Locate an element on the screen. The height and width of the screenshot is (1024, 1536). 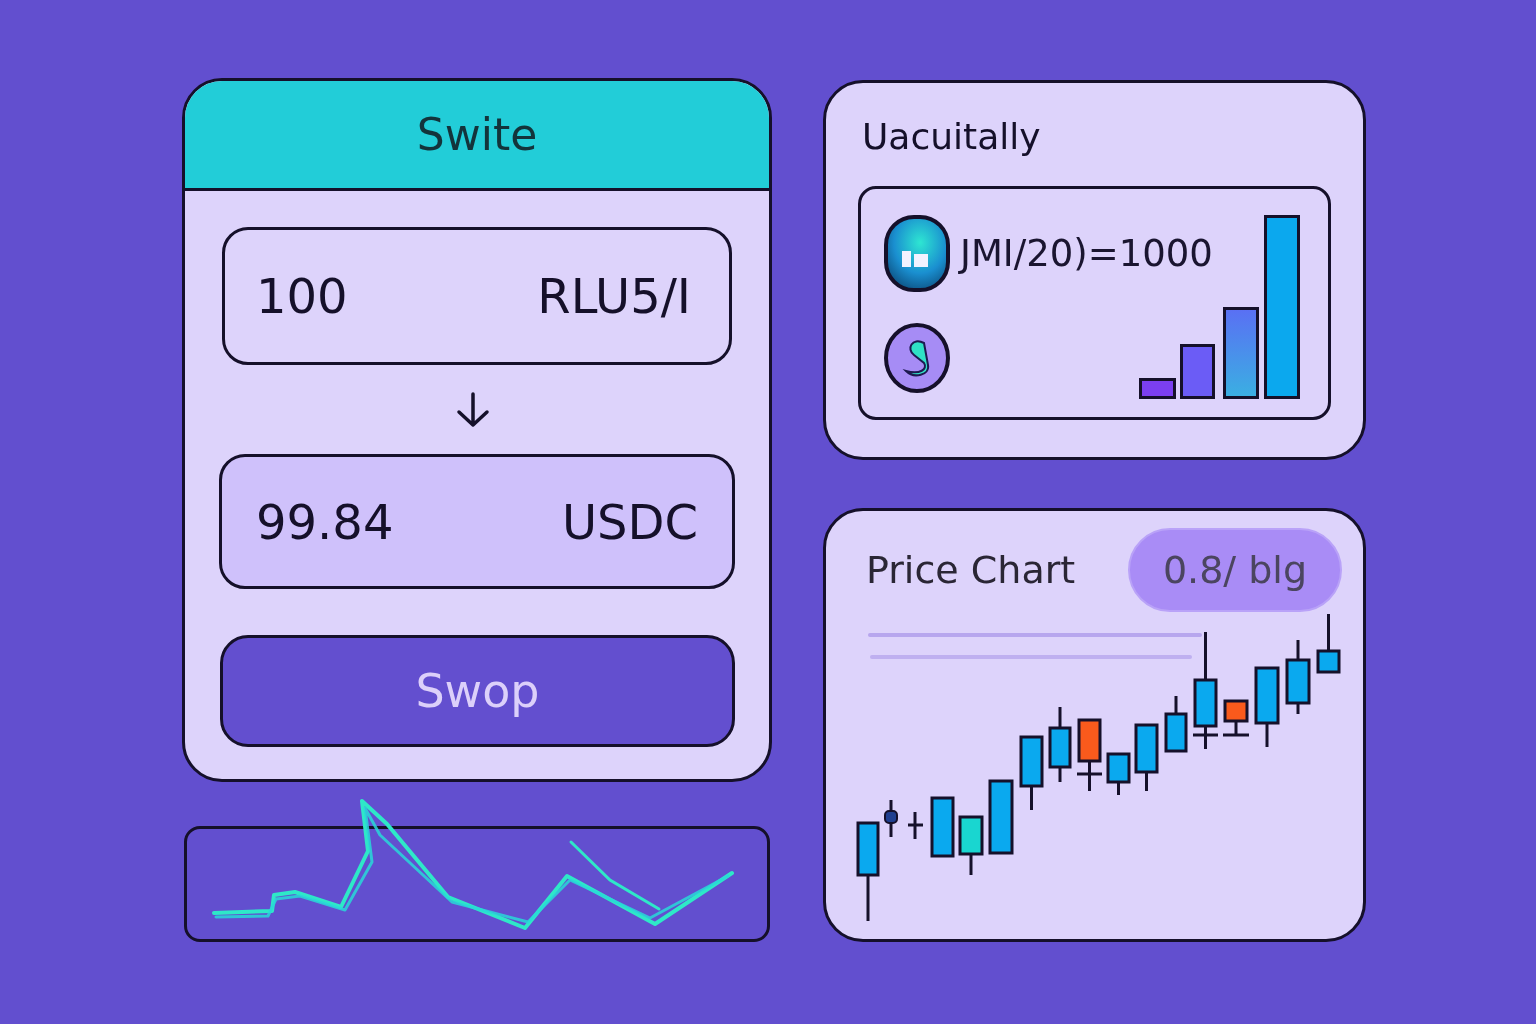
swap-button: Swop is located at coordinates (477, 691).